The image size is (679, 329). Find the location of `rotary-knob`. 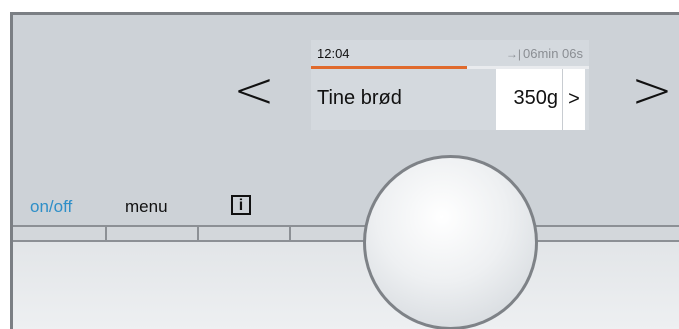

rotary-knob is located at coordinates (450, 242).